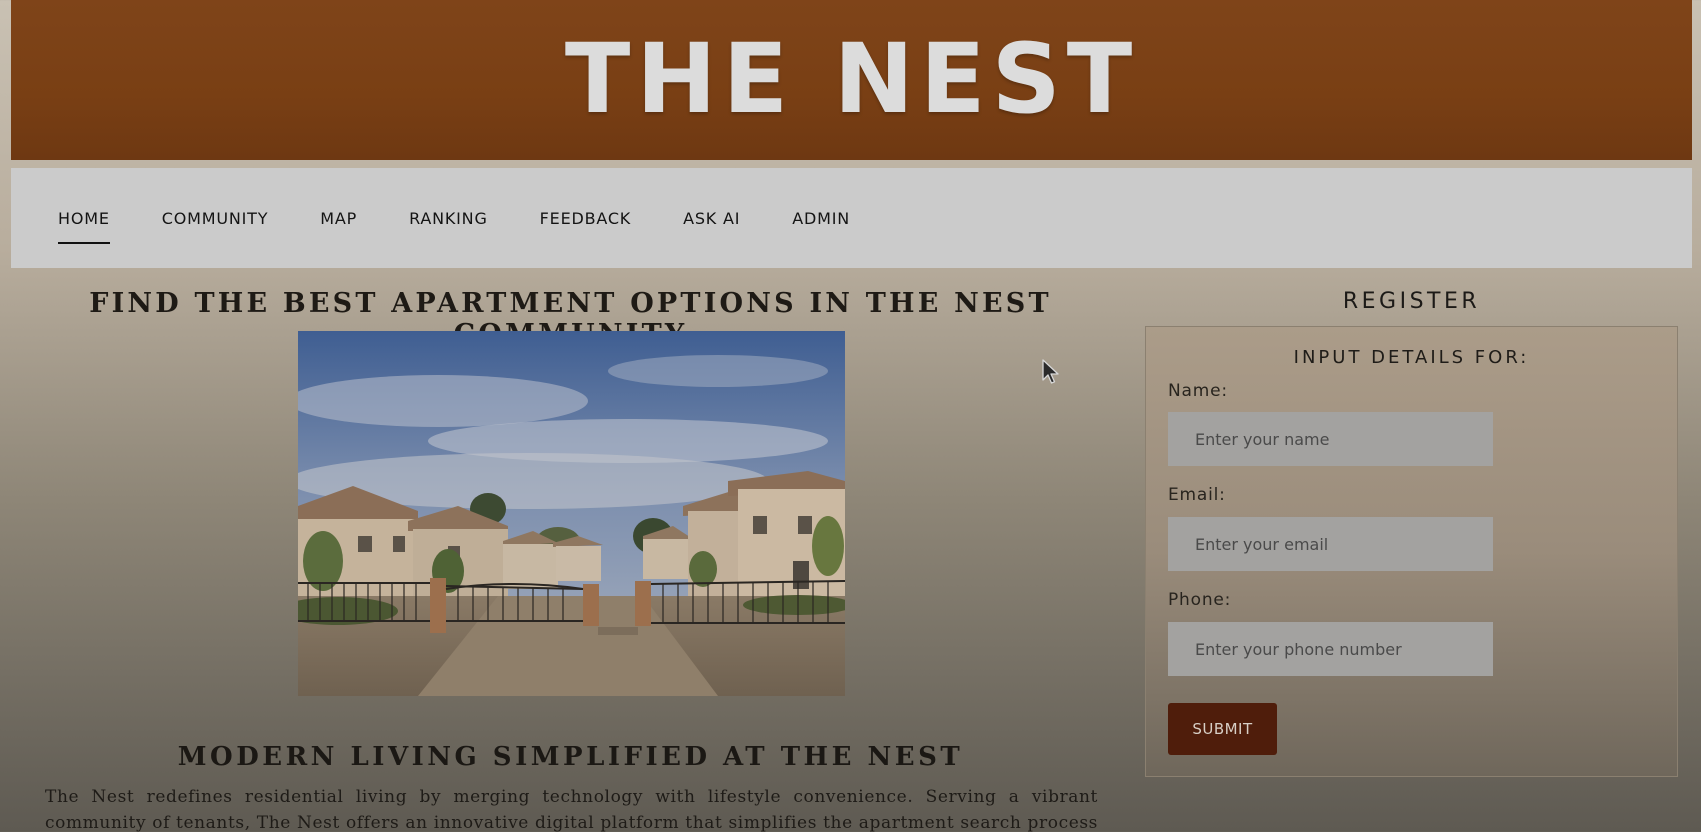 This screenshot has width=1701, height=832. I want to click on form-heading: INPUT DETAILS FOR:, so click(1411, 357).